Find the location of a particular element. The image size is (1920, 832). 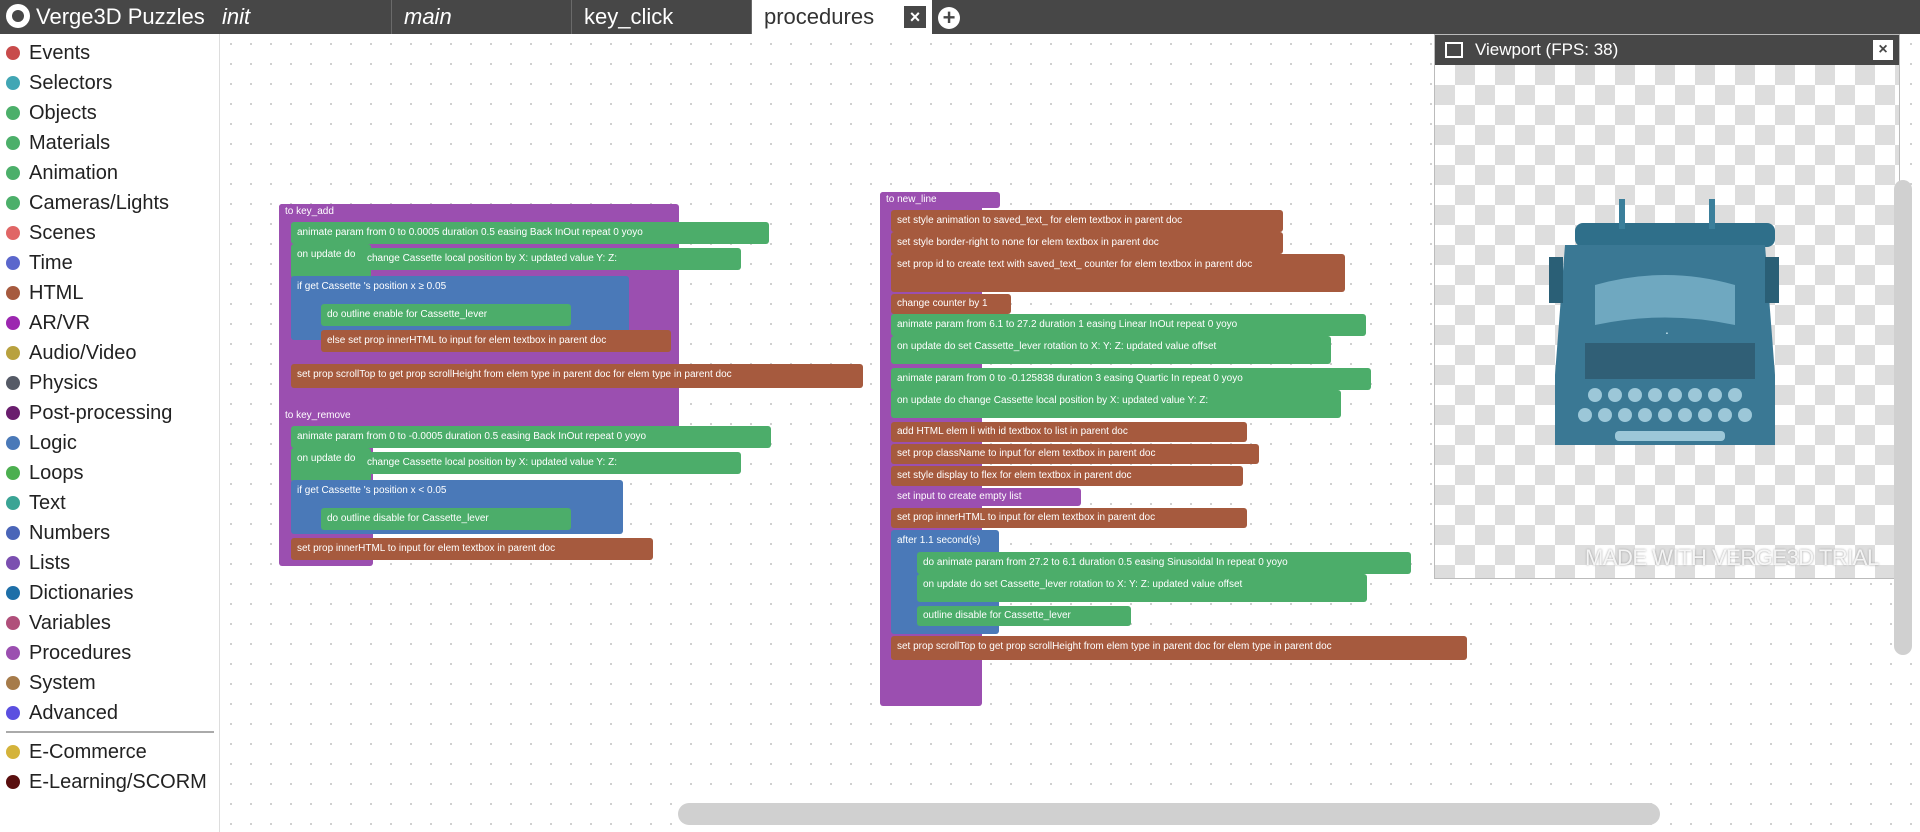

arvr-color-dot is located at coordinates (13, 323).